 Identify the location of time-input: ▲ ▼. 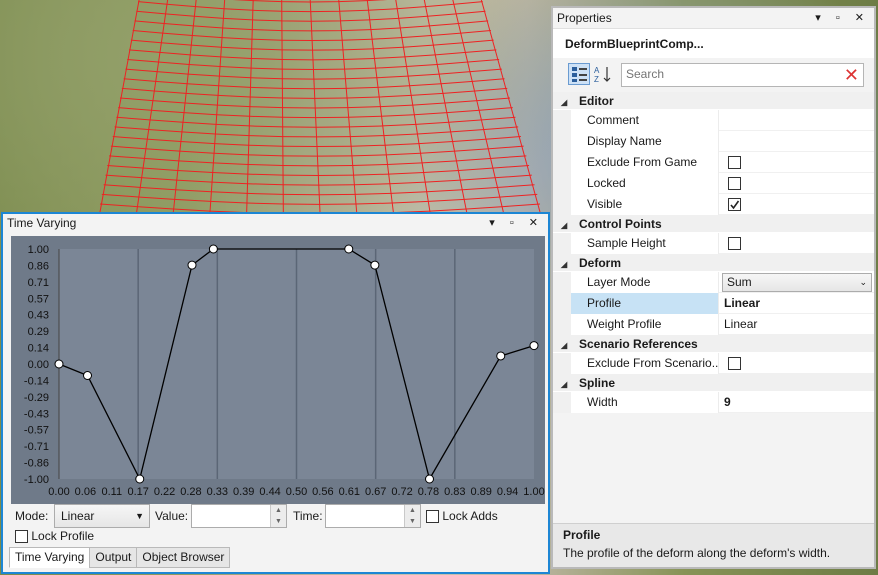
(373, 516).